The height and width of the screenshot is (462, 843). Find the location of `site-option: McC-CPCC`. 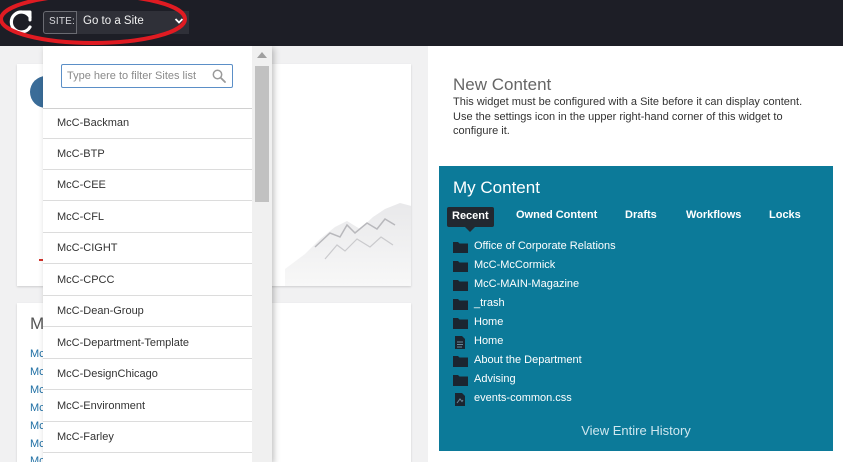

site-option: McC-CPCC is located at coordinates (147, 280).